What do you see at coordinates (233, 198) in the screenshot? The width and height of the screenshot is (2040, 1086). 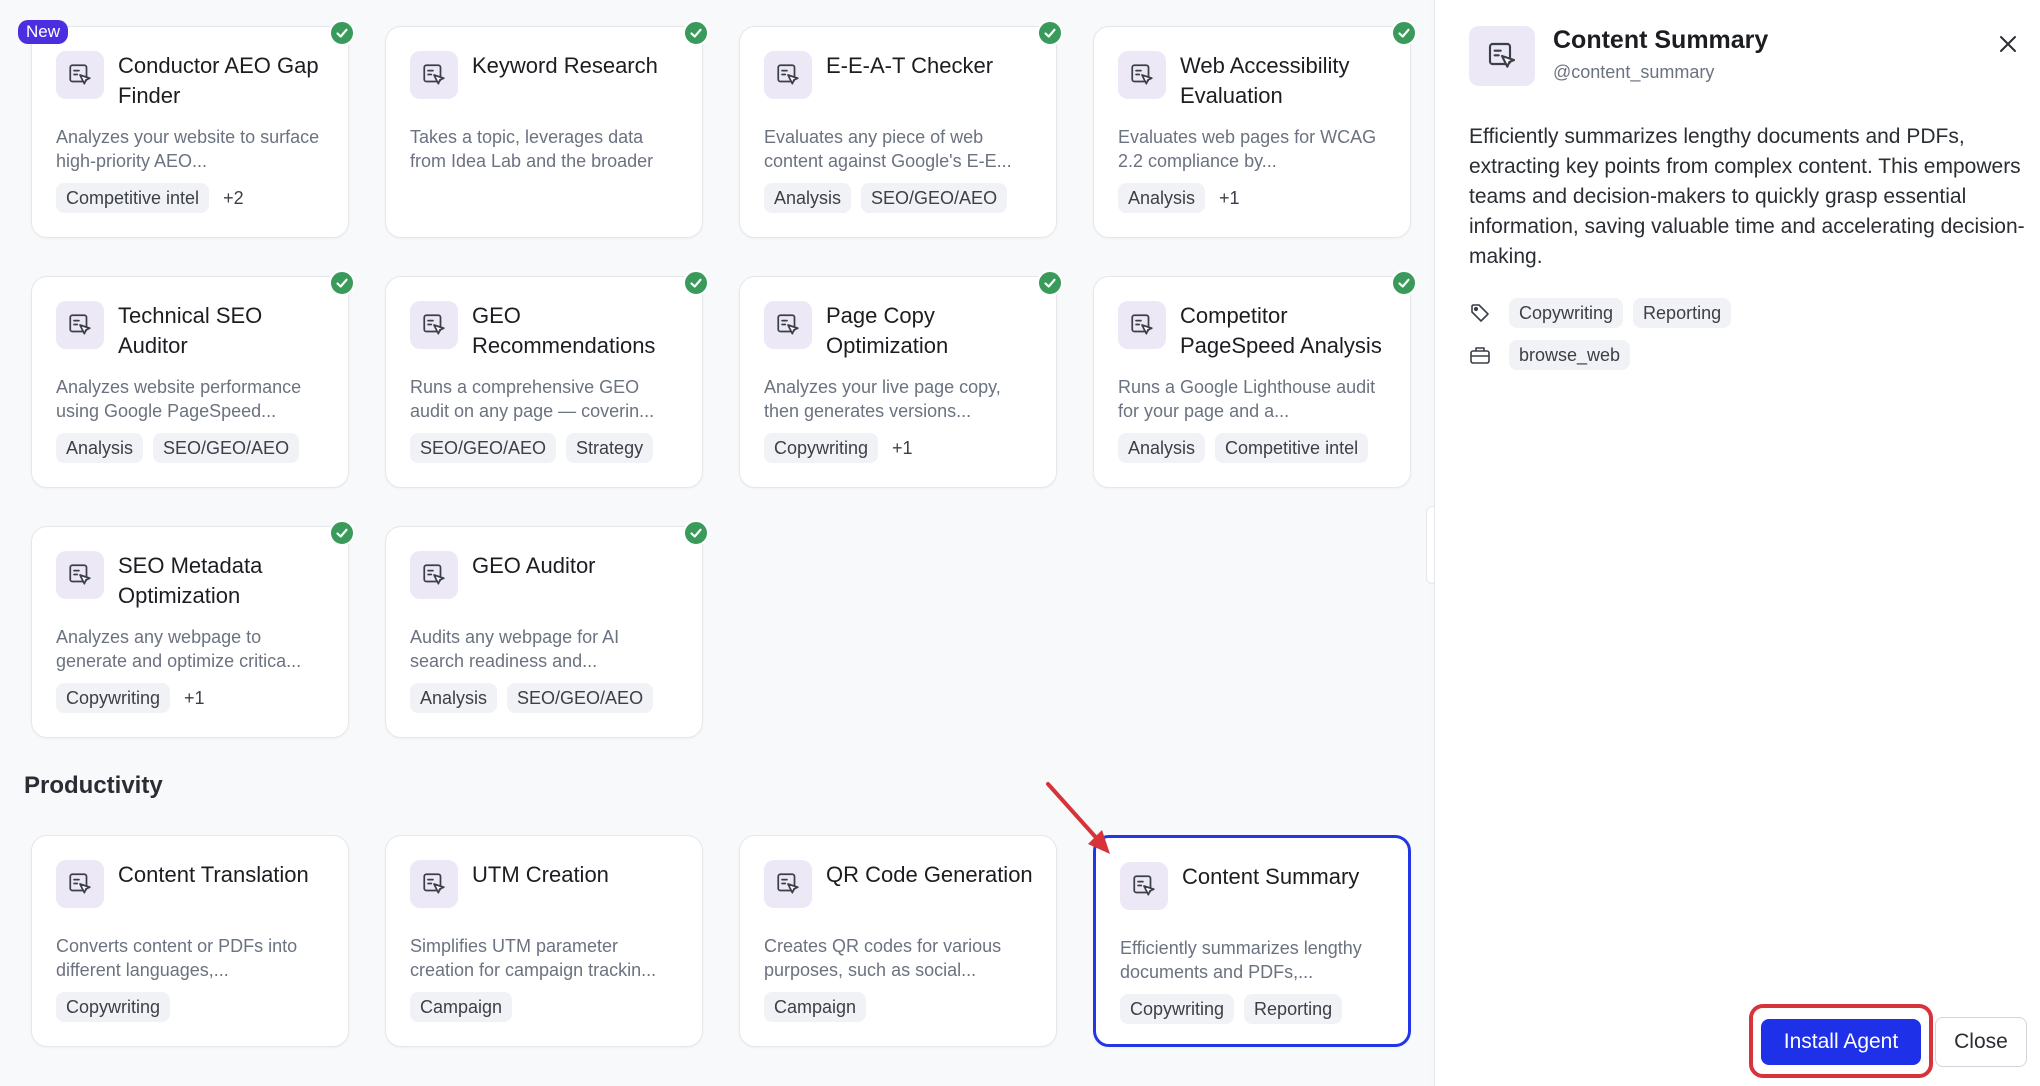 I see `agent-tag-more: +2` at bounding box center [233, 198].